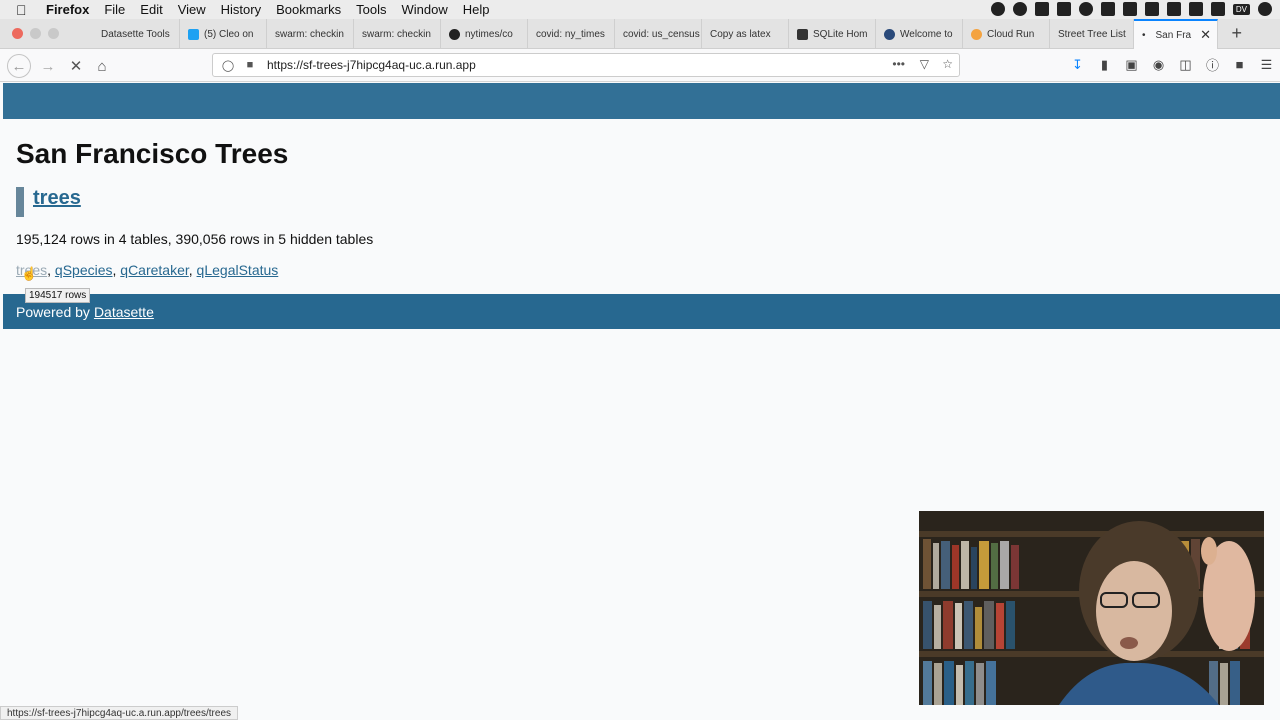 The width and height of the screenshot is (1280, 720). I want to click on tab-welcome: Welcome to, so click(919, 34).